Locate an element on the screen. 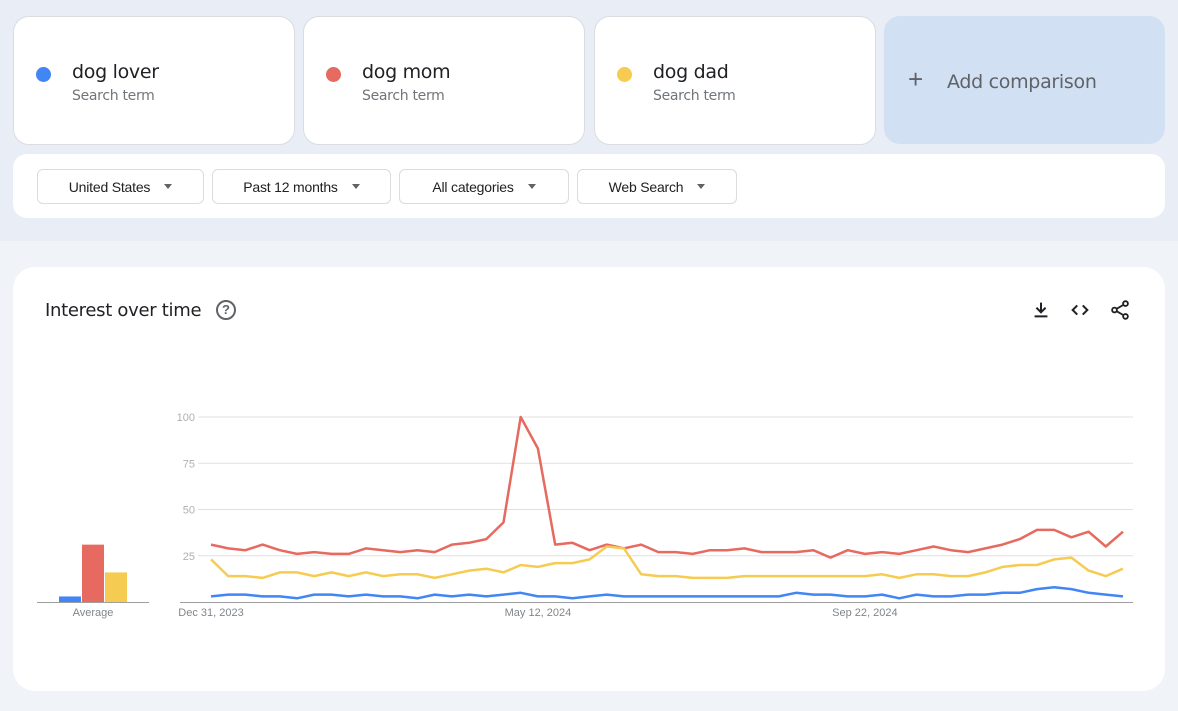 The height and width of the screenshot is (711, 1178). average-bar-dog-mom is located at coordinates (93, 573).